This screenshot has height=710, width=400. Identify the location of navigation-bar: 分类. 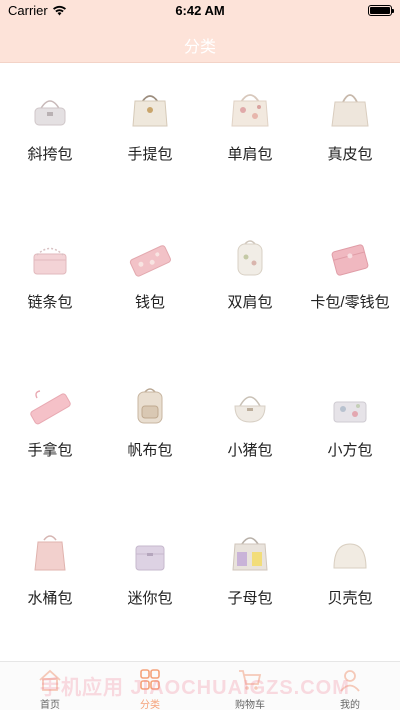
(200, 42).